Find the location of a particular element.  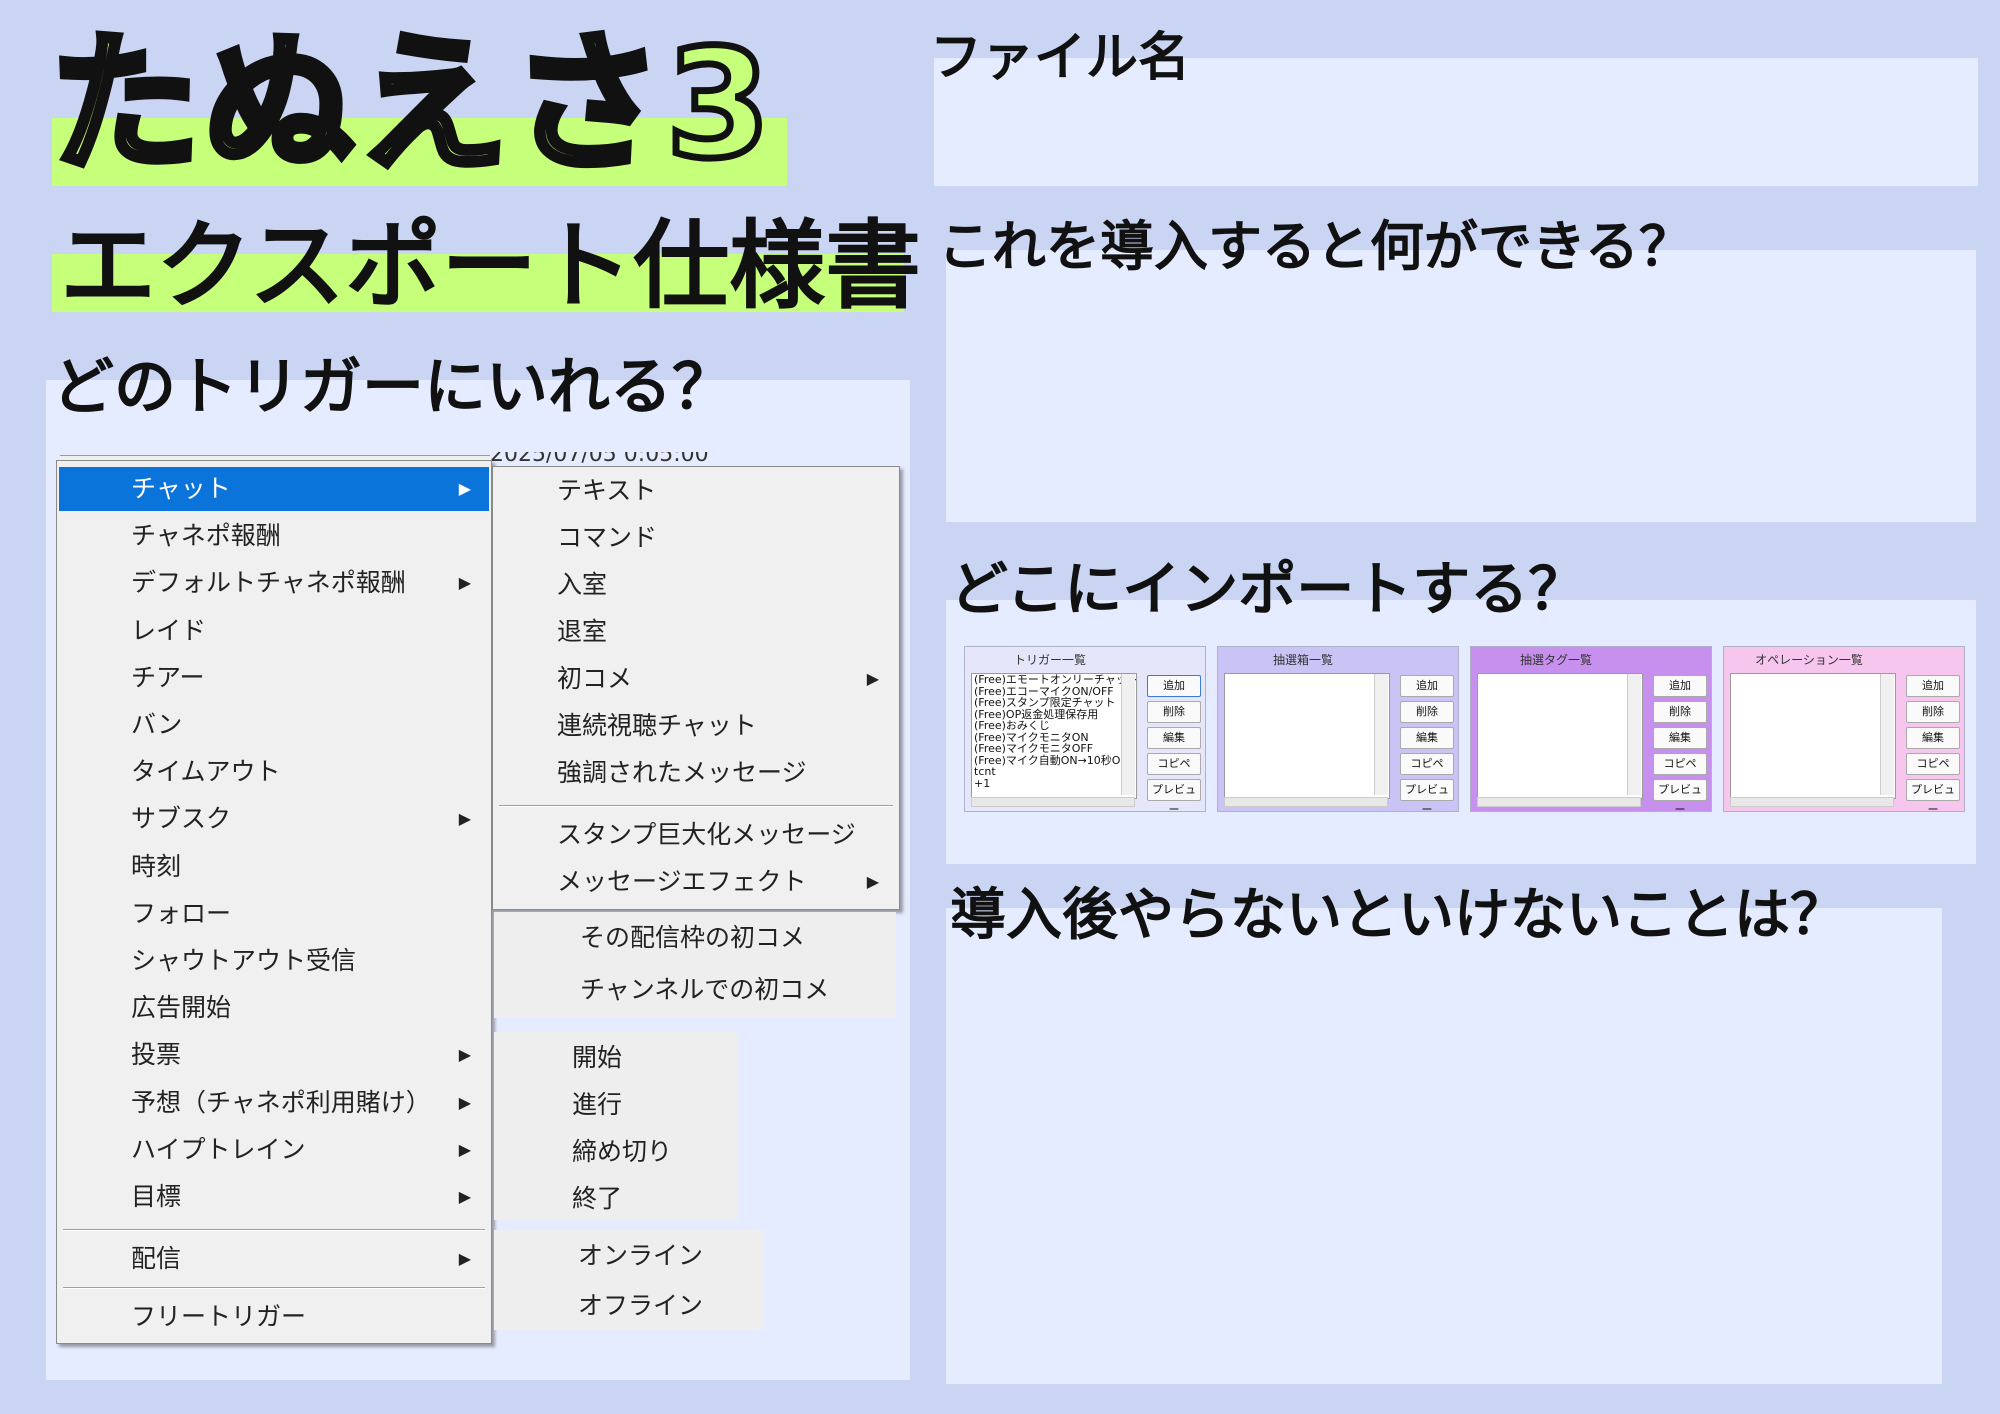

list-item: (Free)マイク自動ON→10秒O is located at coordinates (1054, 760).